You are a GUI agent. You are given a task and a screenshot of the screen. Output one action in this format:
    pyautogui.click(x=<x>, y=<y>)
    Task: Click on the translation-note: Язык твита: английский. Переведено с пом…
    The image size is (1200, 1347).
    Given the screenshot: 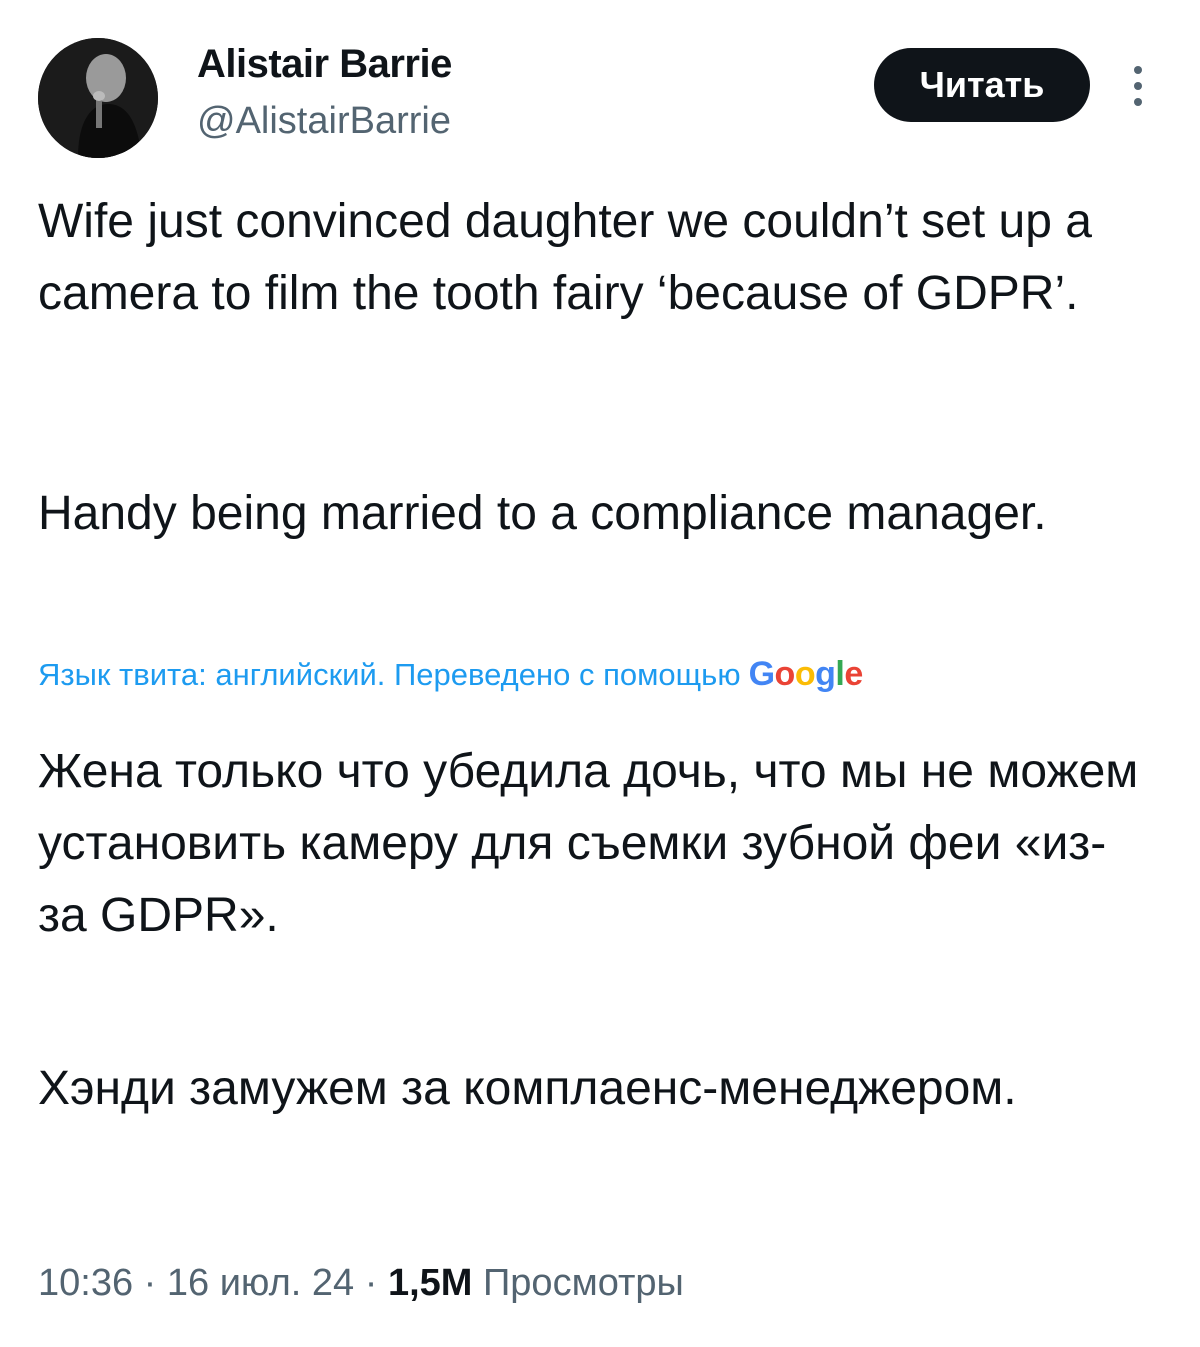 What is the action you would take?
    pyautogui.click(x=450, y=674)
    